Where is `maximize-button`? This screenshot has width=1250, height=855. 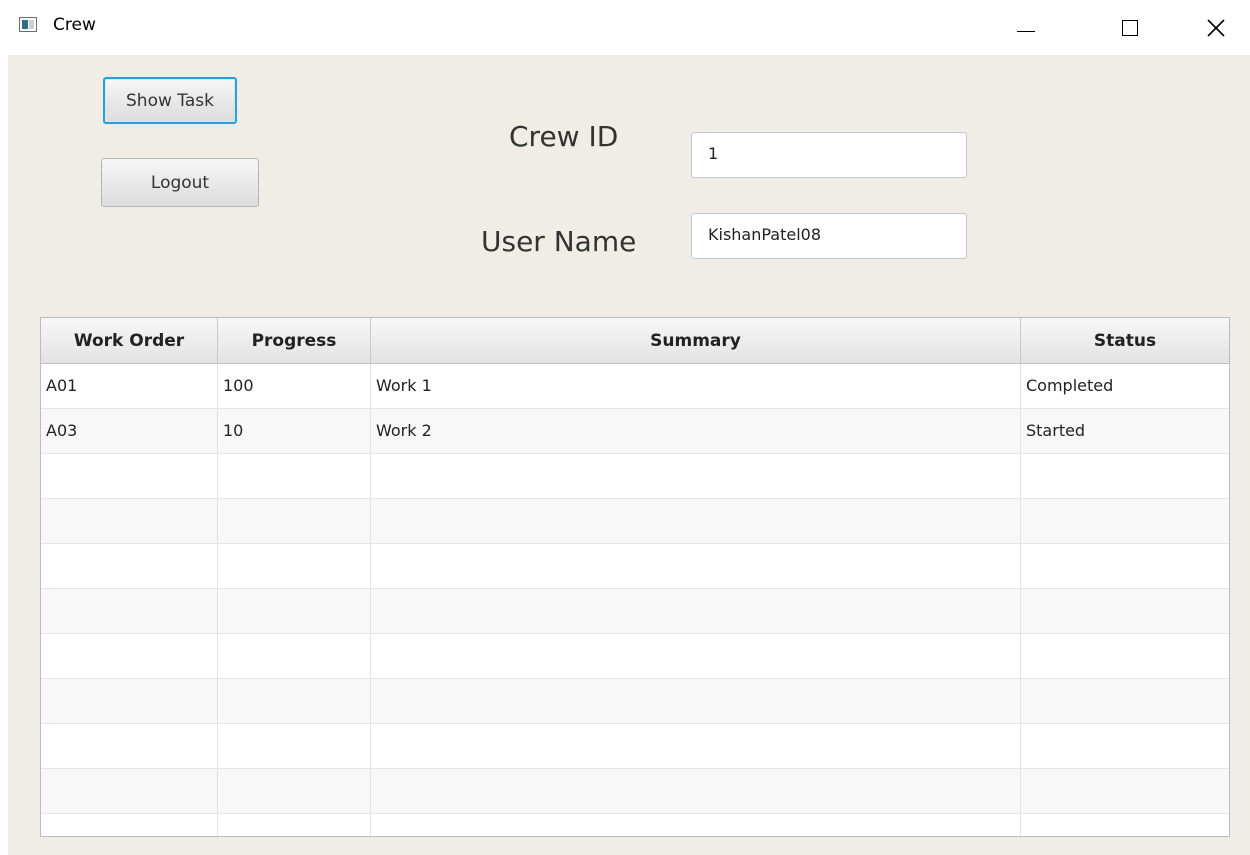 maximize-button is located at coordinates (1130, 27).